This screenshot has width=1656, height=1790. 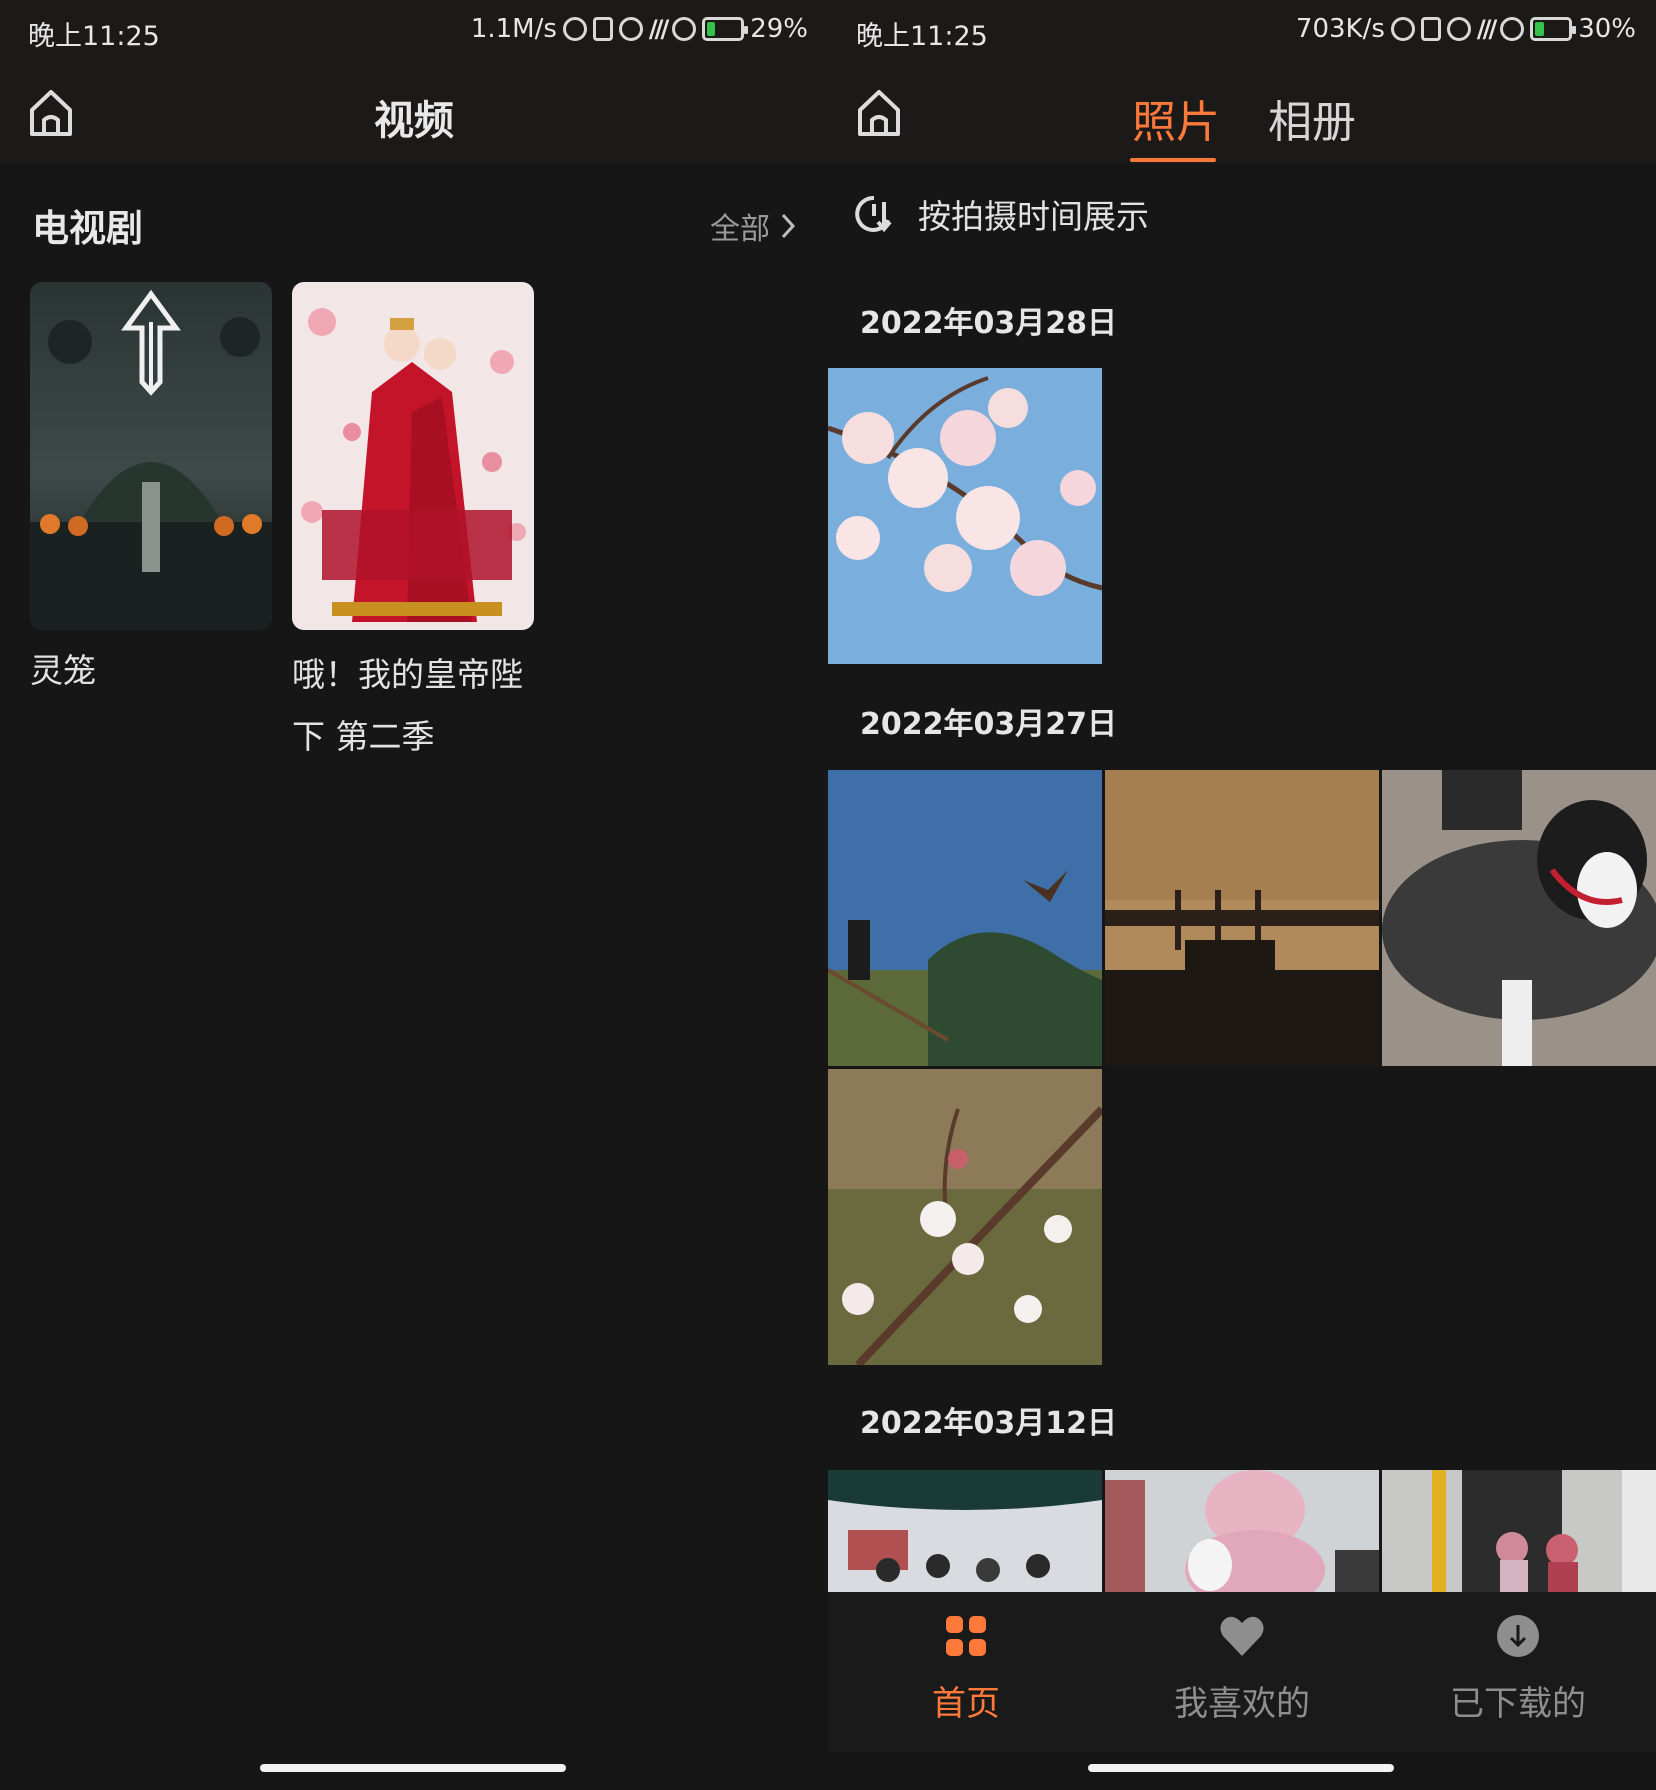 I want to click on nav-home-label: 首页, so click(x=966, y=1704).